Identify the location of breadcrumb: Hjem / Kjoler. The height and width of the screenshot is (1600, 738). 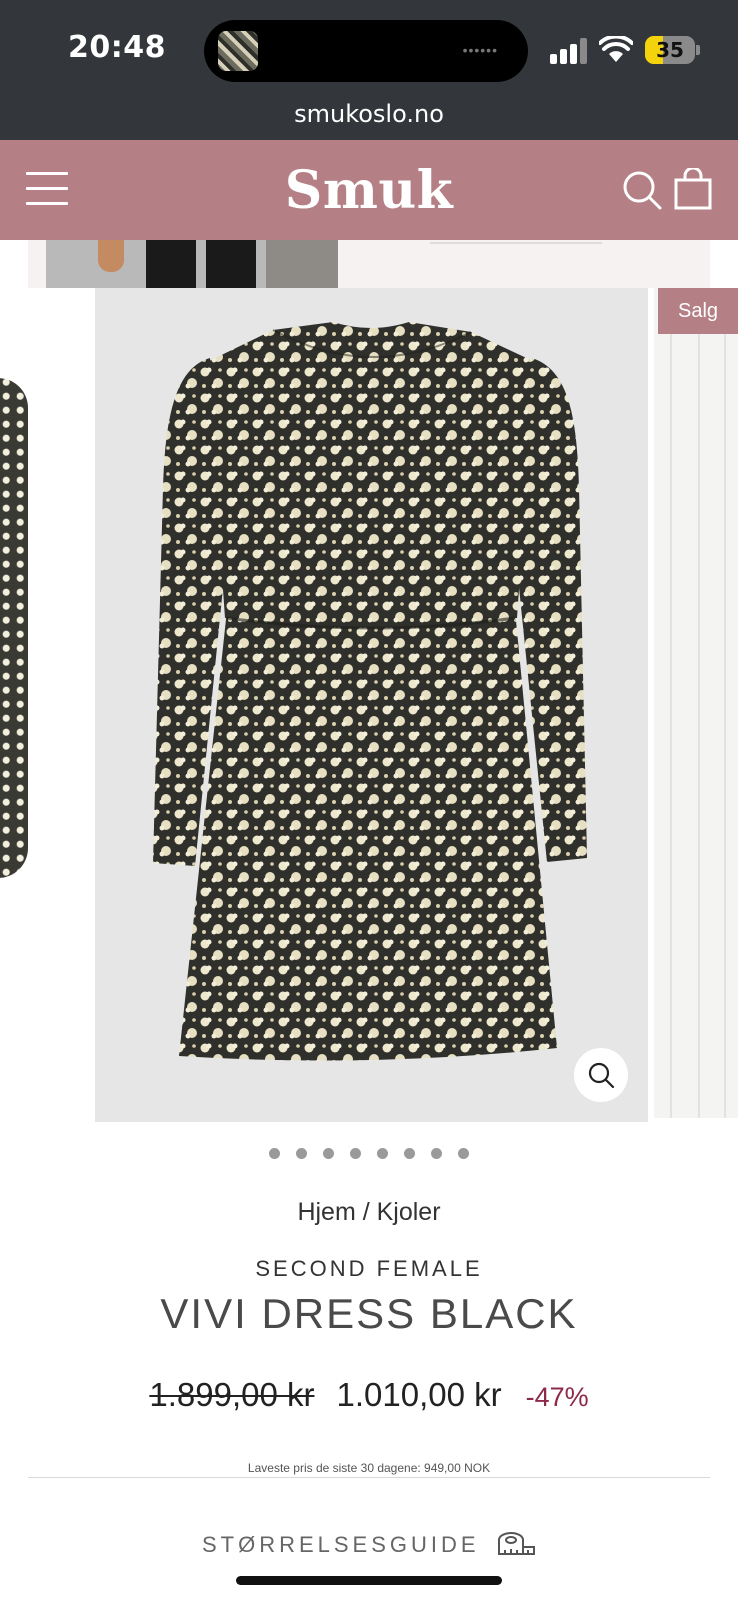
(369, 1212).